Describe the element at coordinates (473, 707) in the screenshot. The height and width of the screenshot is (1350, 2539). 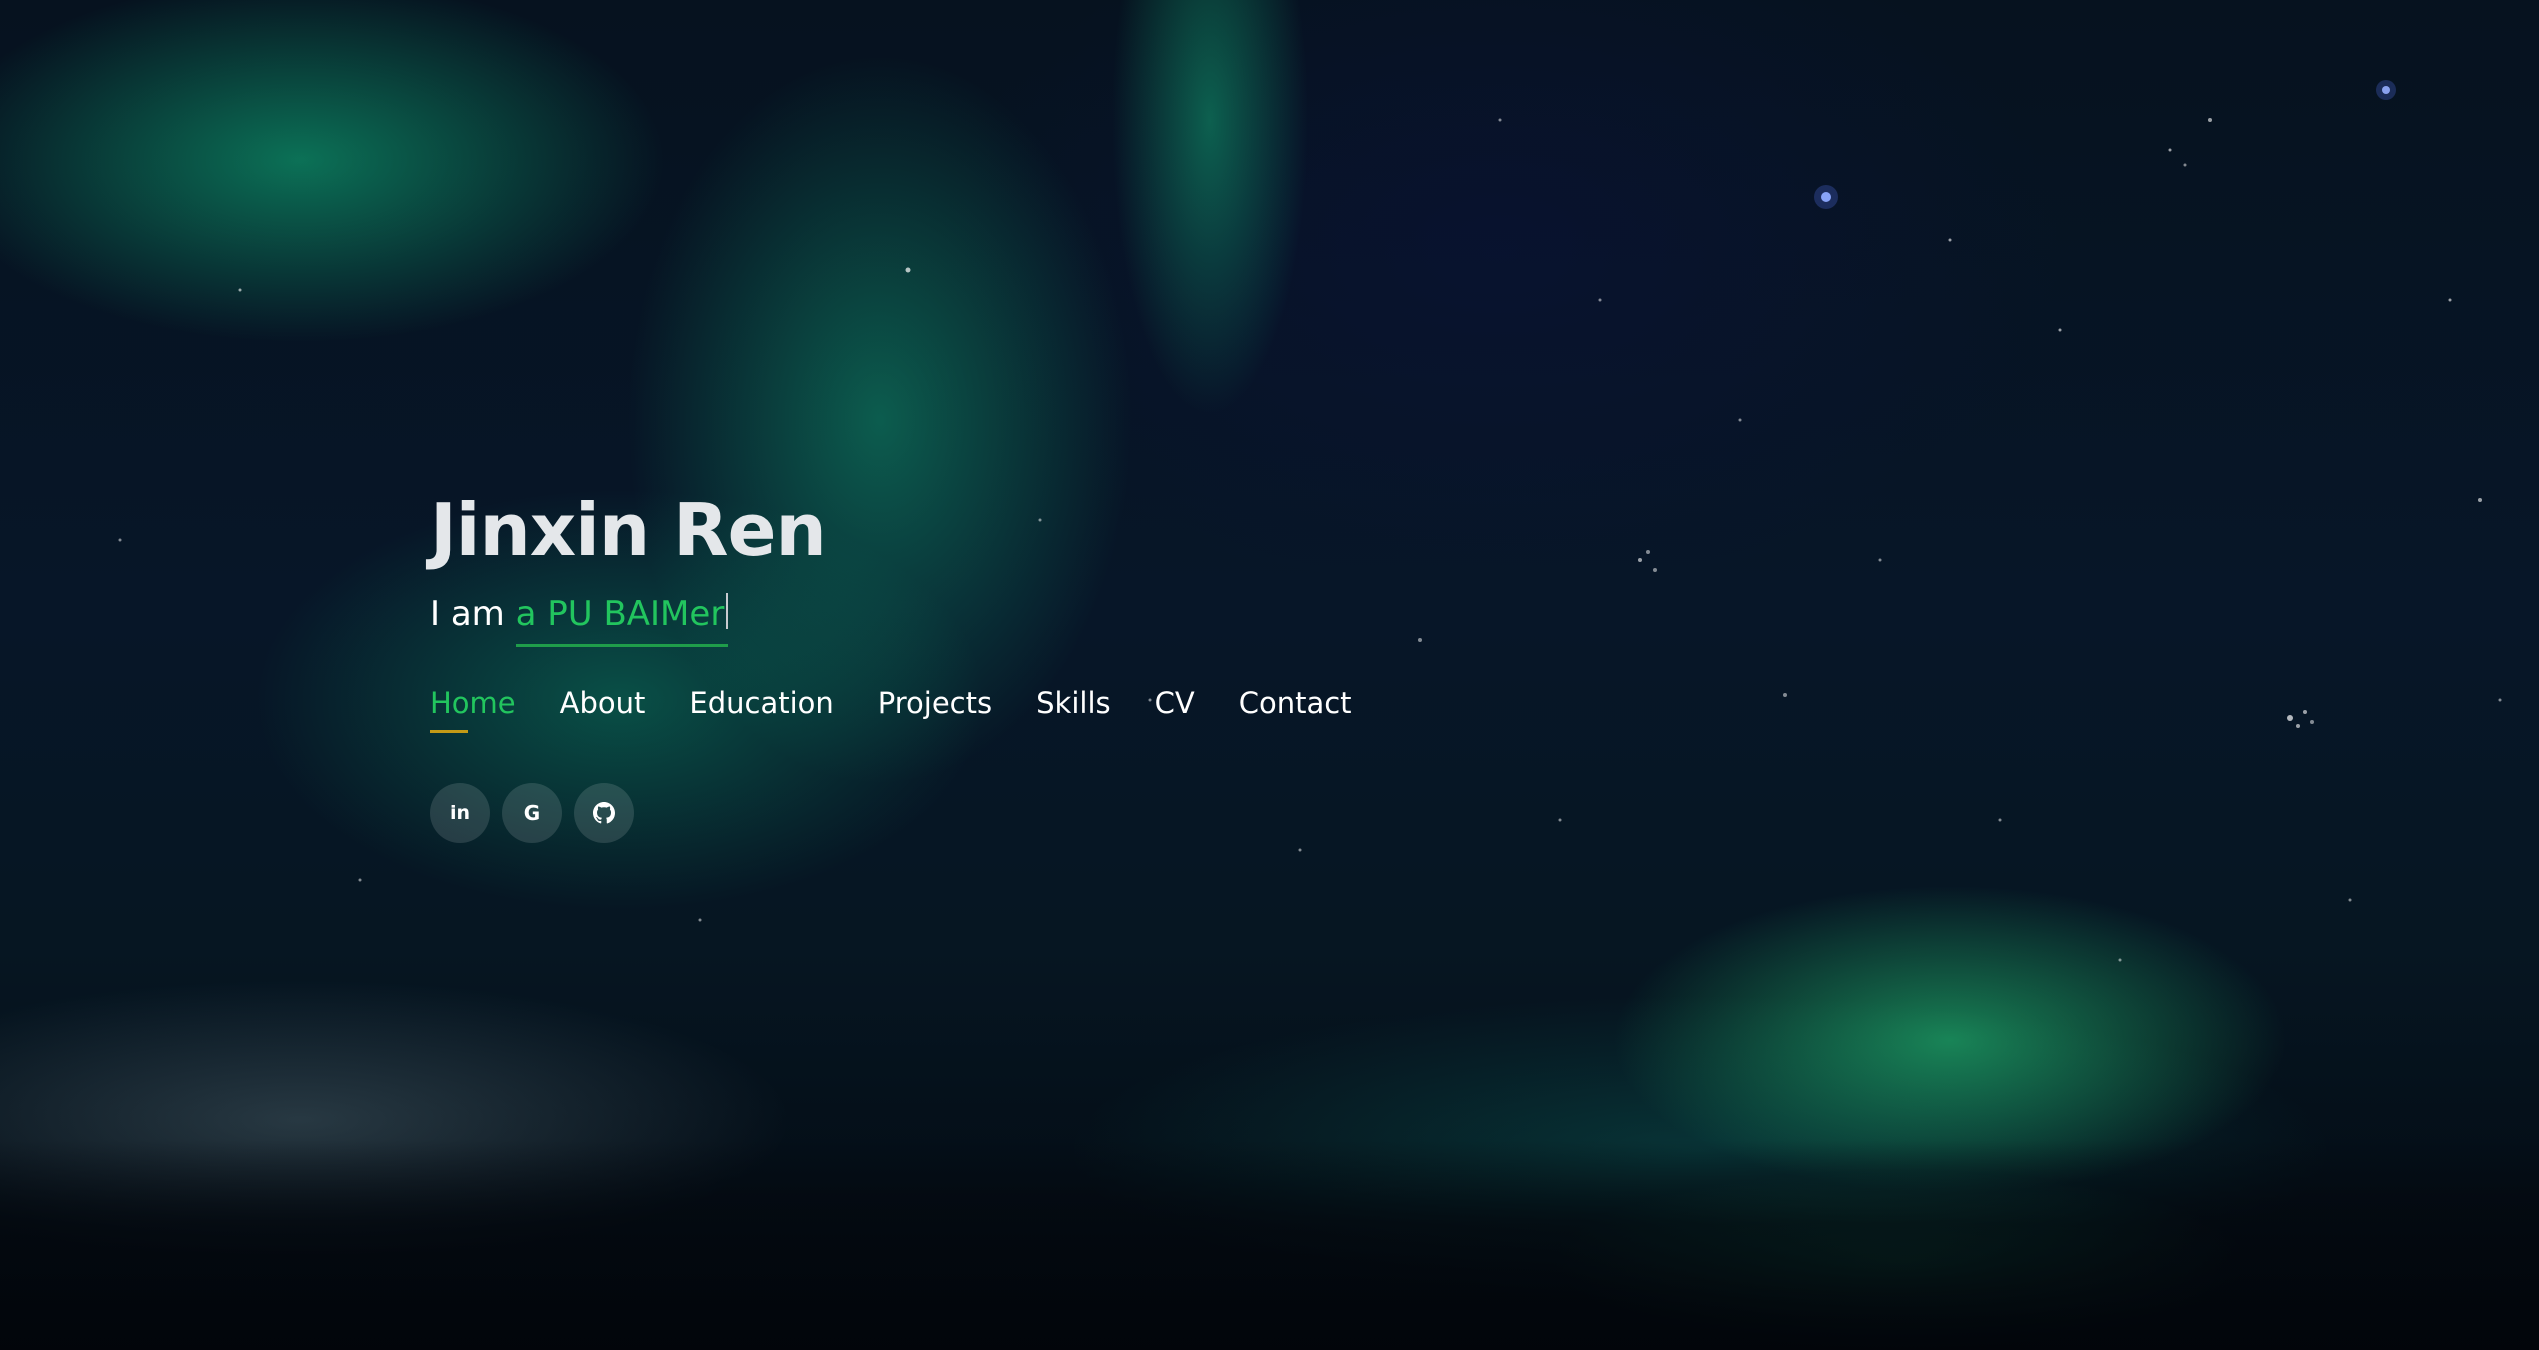
I see `nav-home: Home` at that location.